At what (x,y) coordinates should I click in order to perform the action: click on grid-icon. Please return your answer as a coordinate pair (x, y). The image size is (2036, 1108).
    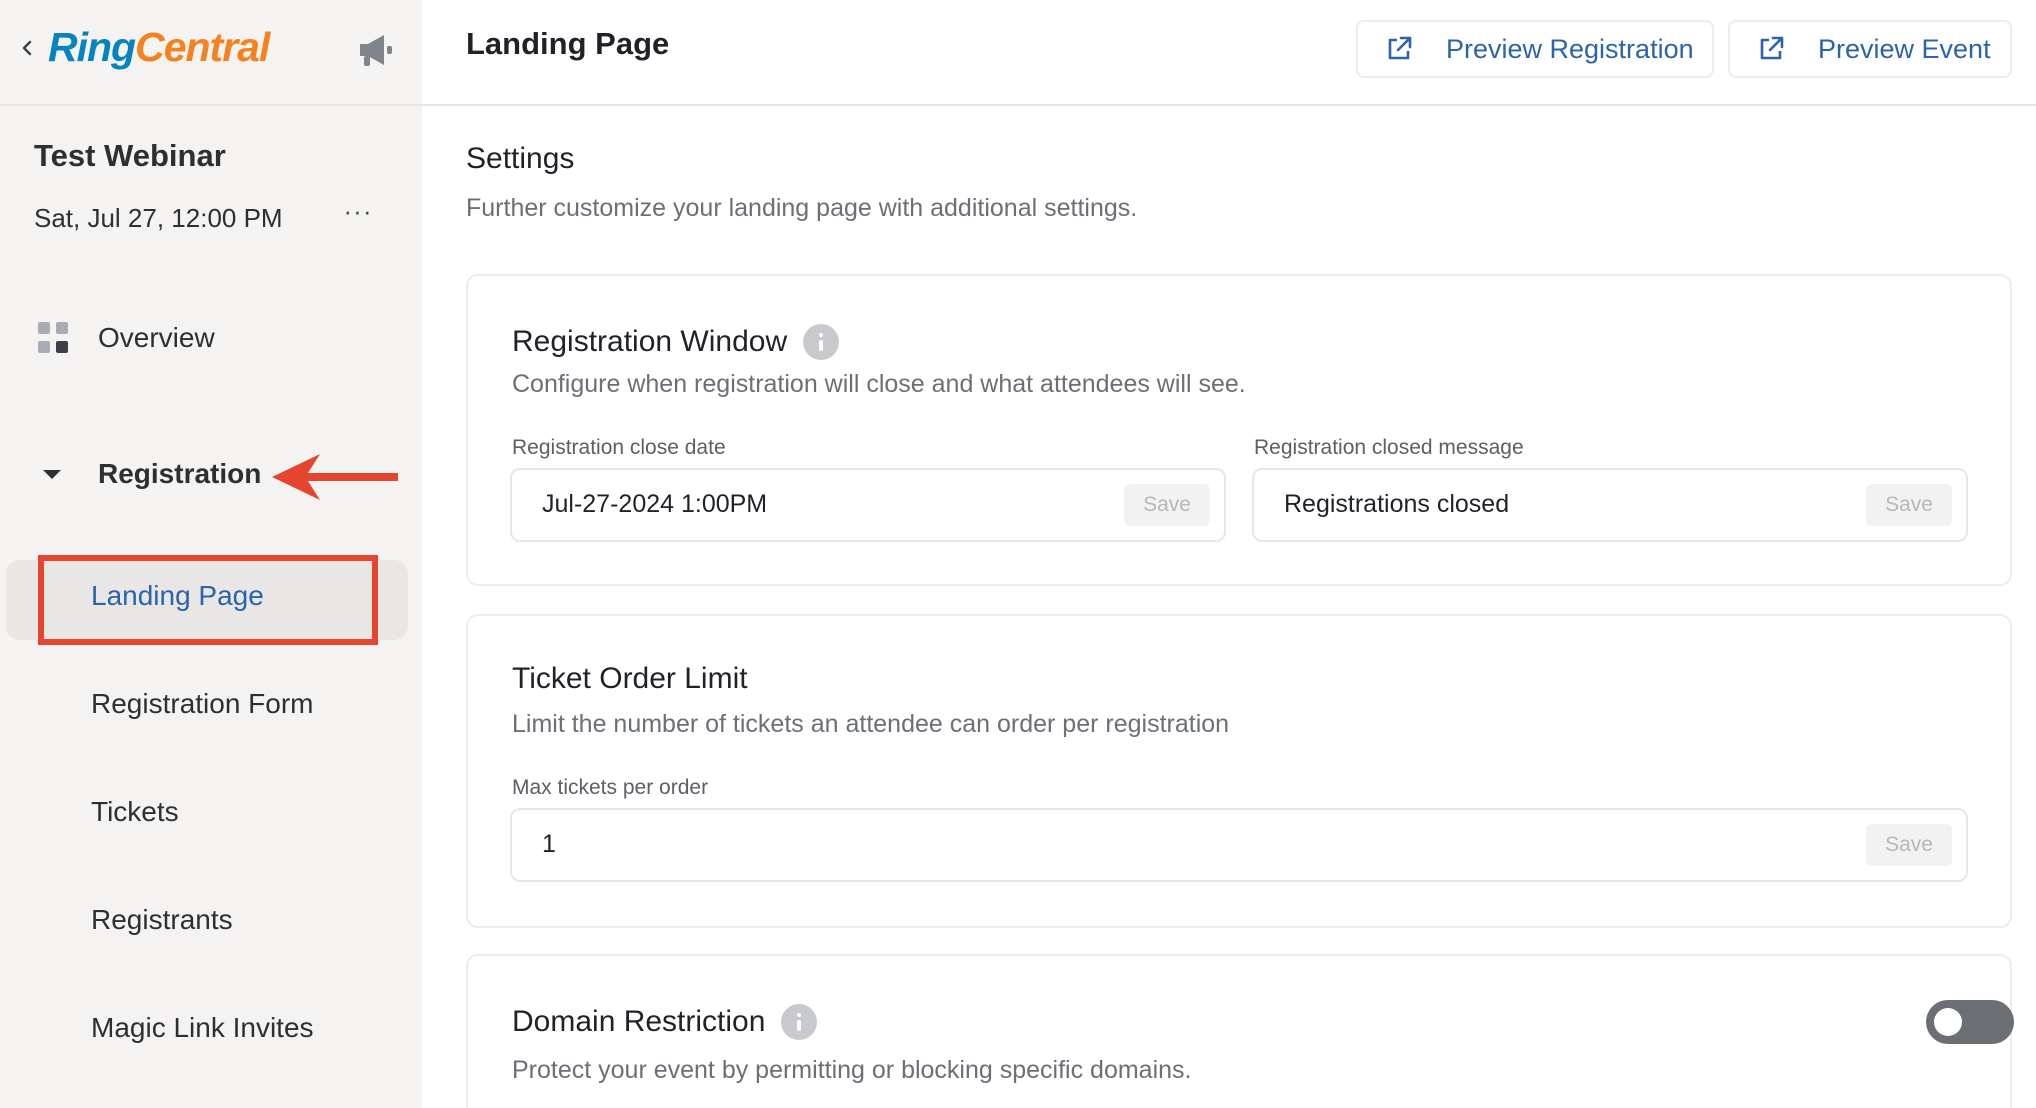
    Looking at the image, I should click on (54, 338).